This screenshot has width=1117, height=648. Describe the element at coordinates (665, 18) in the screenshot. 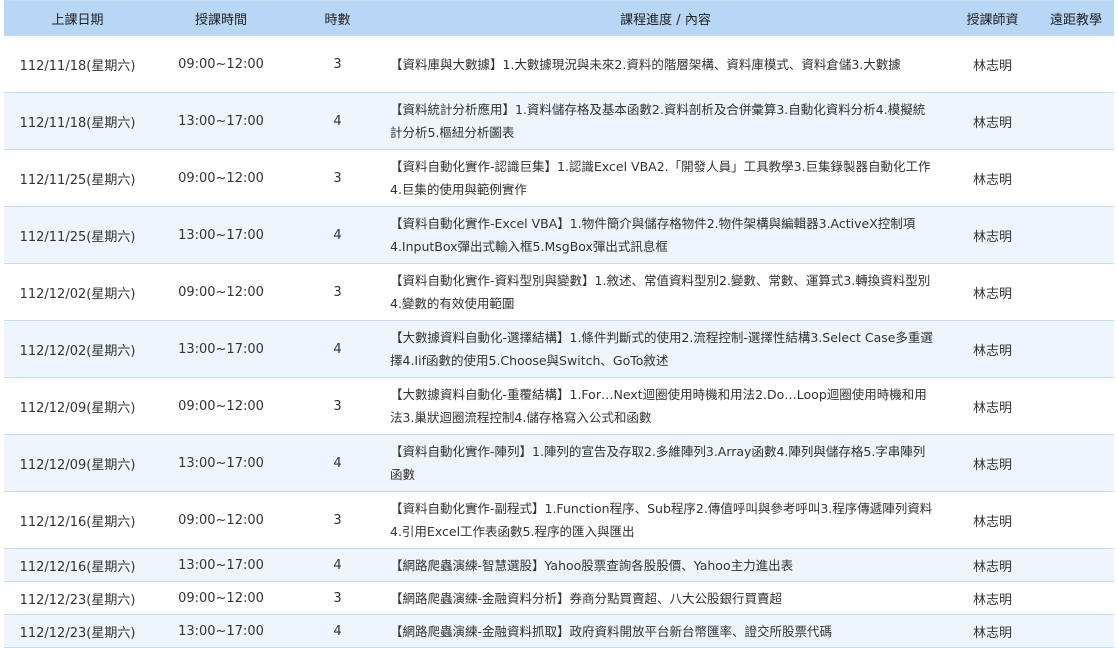

I see `header-content: 課程進度 / 內容` at that location.